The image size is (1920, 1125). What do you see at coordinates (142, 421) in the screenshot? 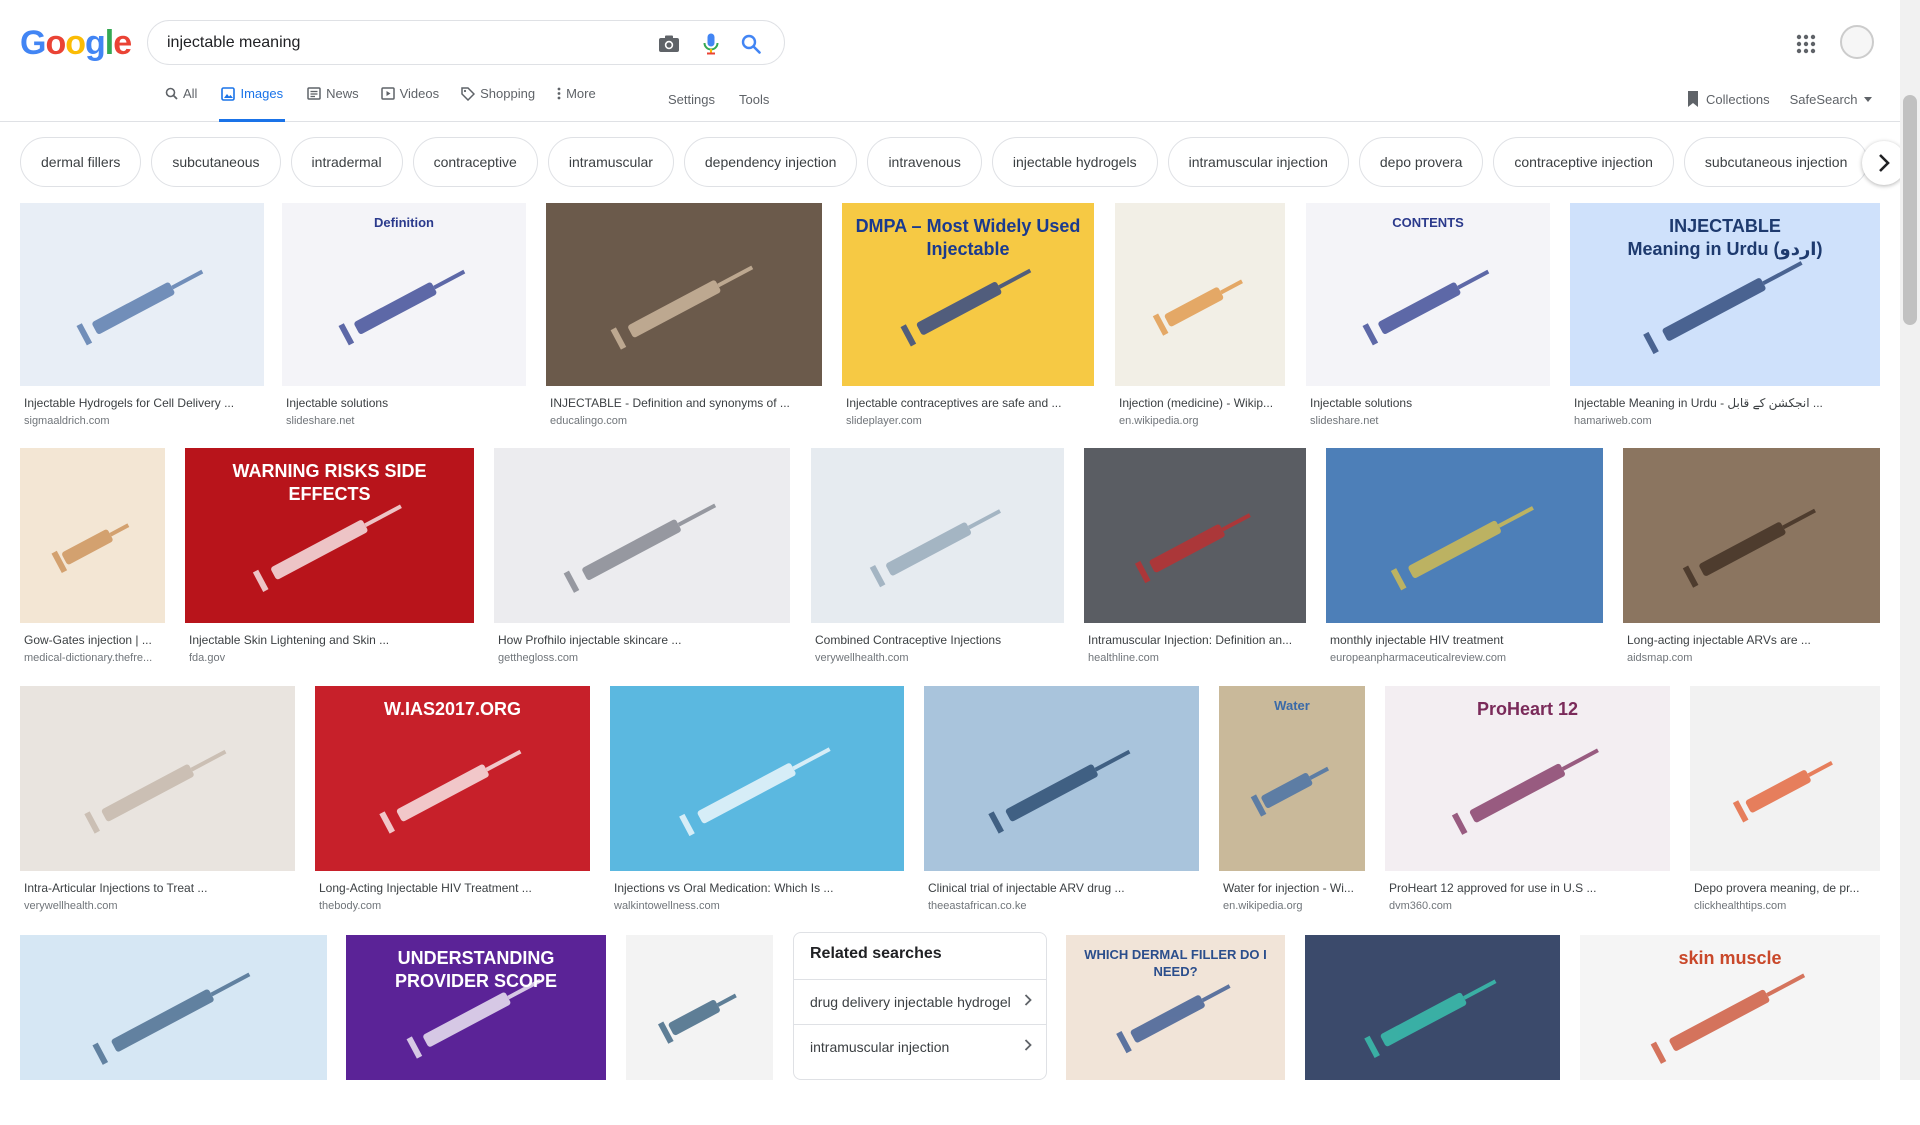
I see `result-source: sigmaaldrich.com` at bounding box center [142, 421].